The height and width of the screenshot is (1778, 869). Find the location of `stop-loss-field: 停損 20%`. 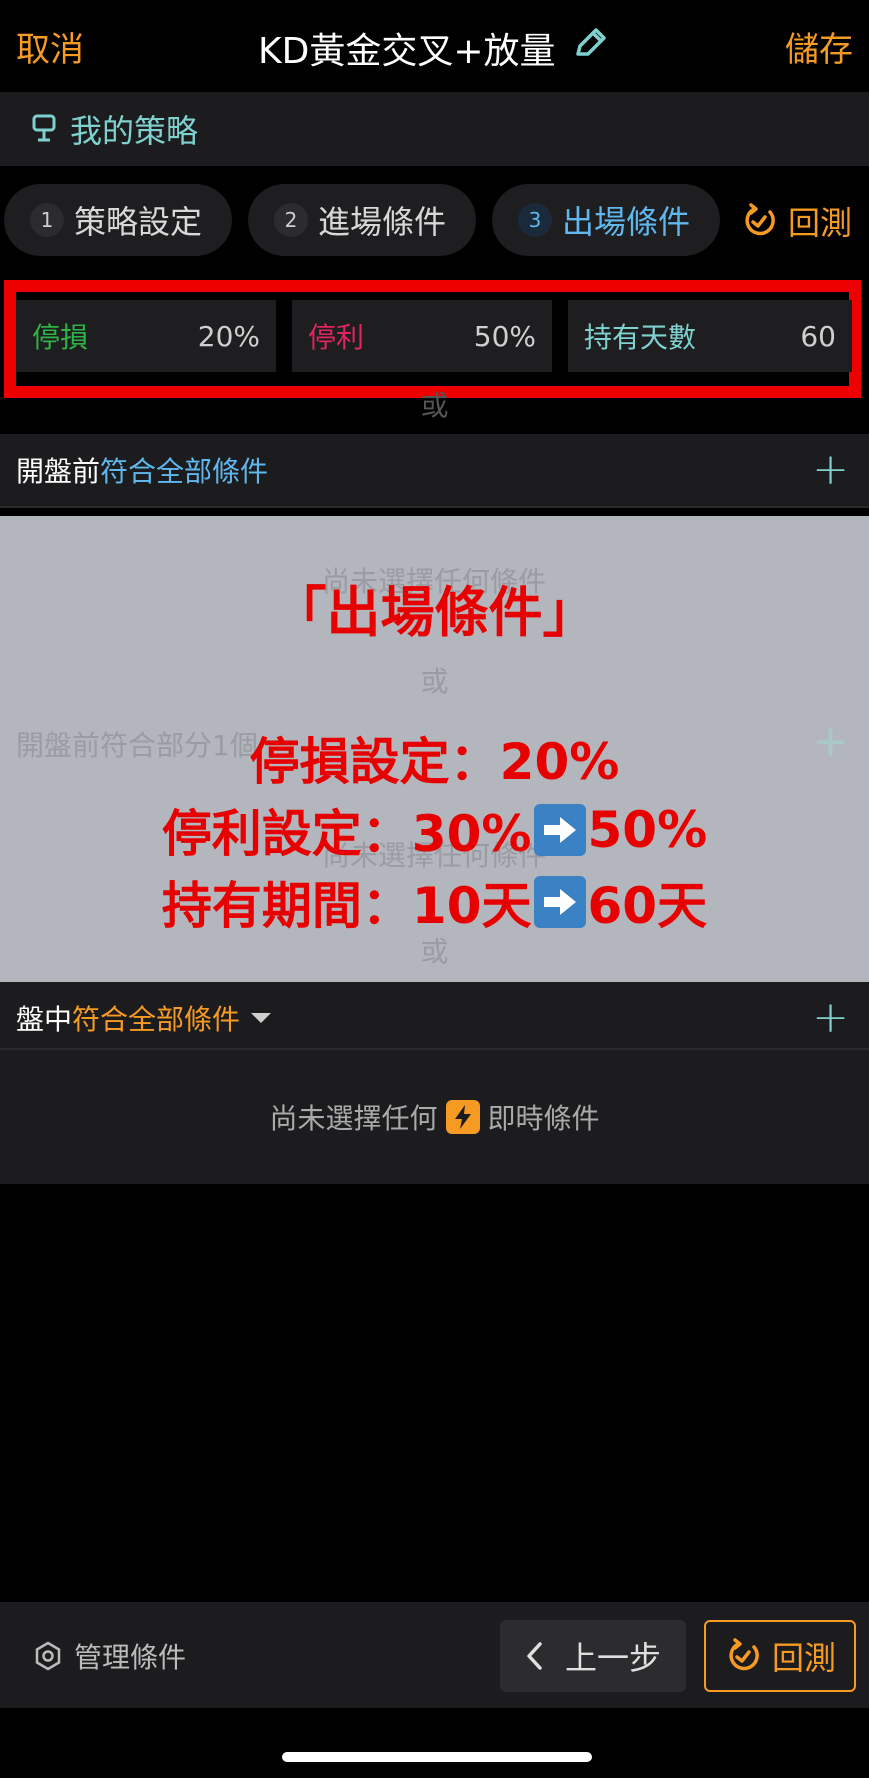

stop-loss-field: 停損 20% is located at coordinates (146, 336).